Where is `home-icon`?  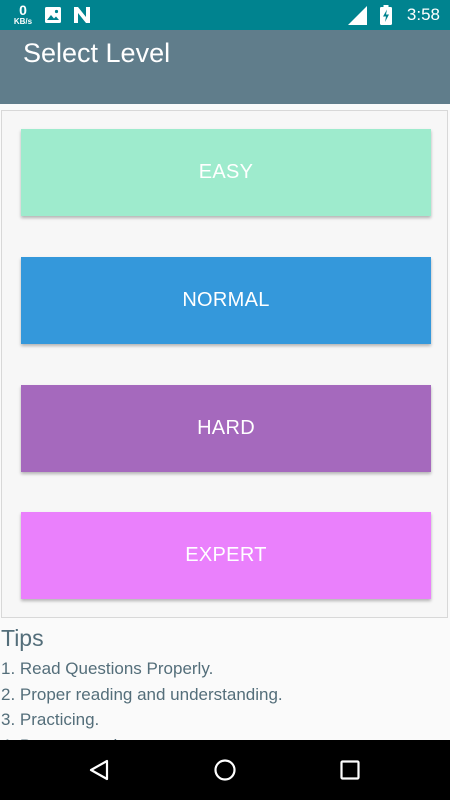 home-icon is located at coordinates (225, 770).